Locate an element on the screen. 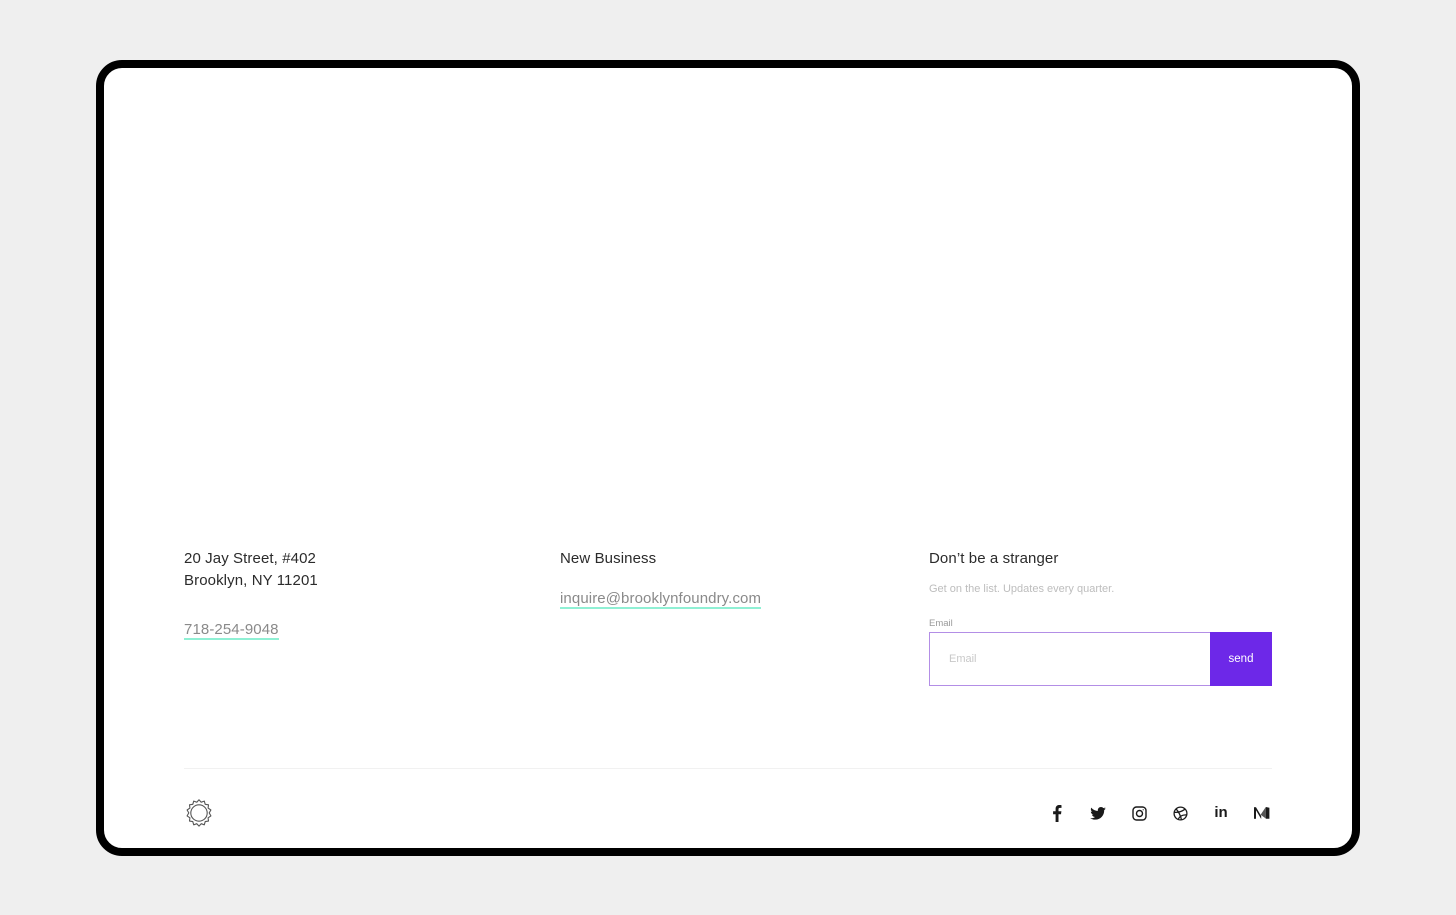 The width and height of the screenshot is (1456, 915). dribbble-icon is located at coordinates (1180, 813).